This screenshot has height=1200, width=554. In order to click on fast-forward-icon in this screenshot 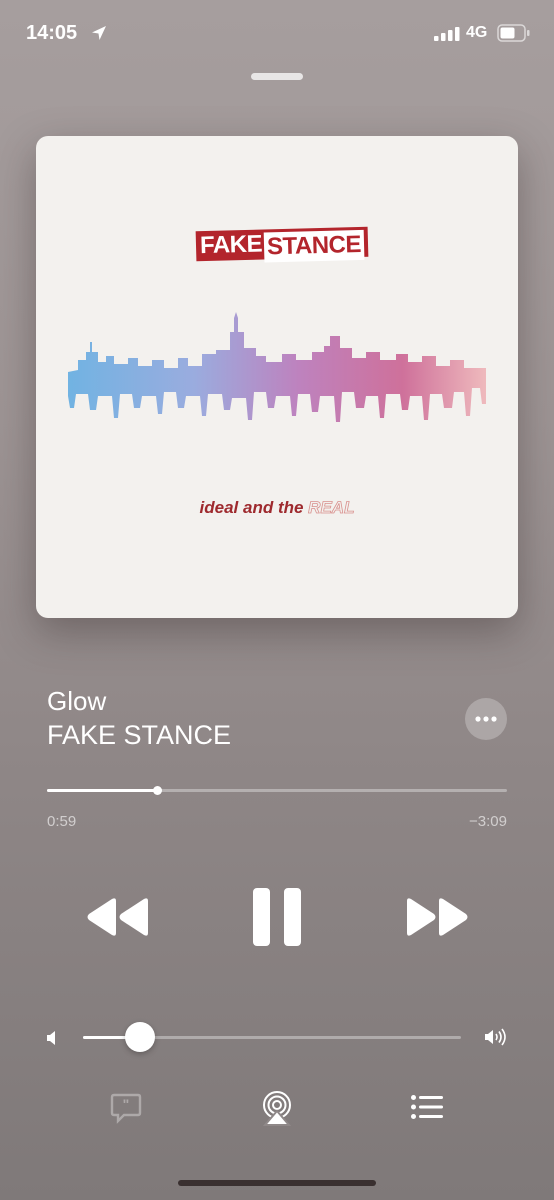, I will do `click(437, 917)`.